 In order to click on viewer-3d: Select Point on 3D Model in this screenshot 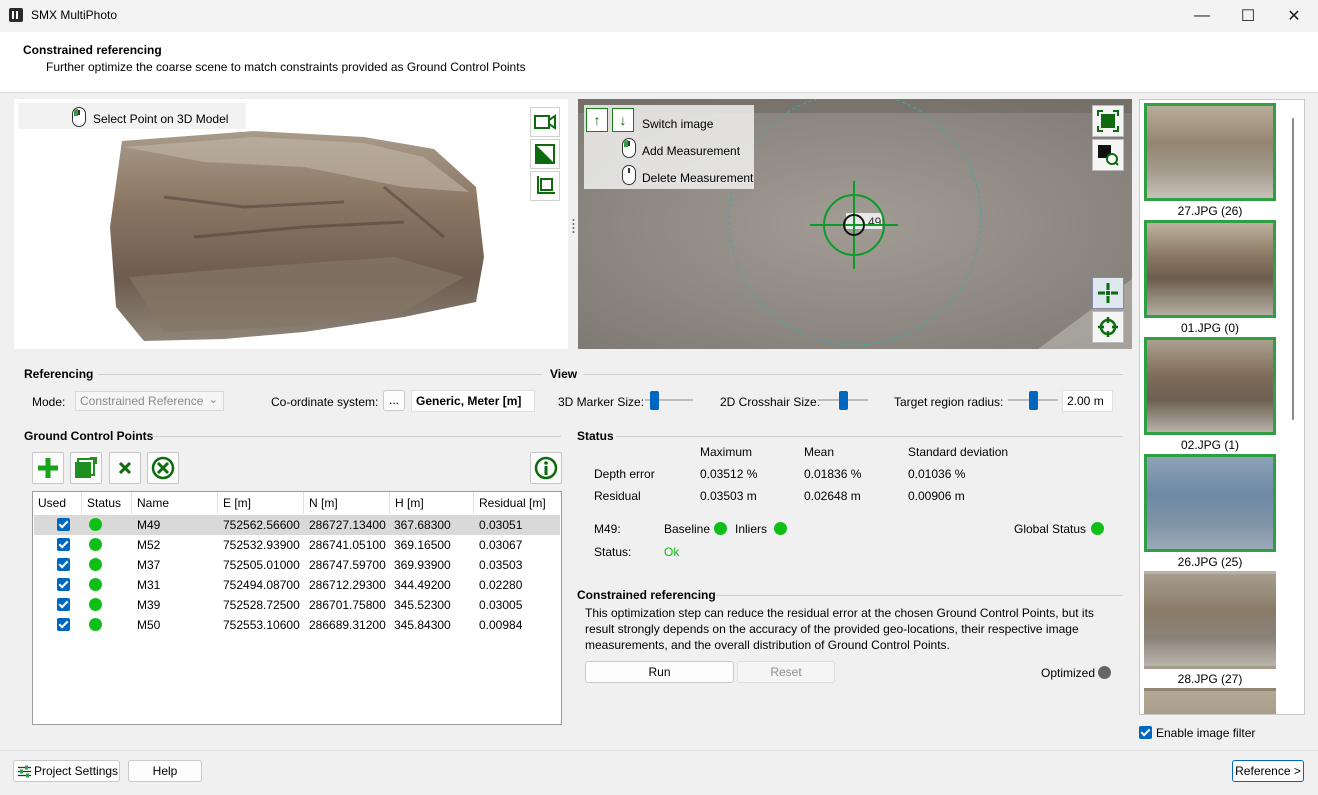, I will do `click(291, 224)`.